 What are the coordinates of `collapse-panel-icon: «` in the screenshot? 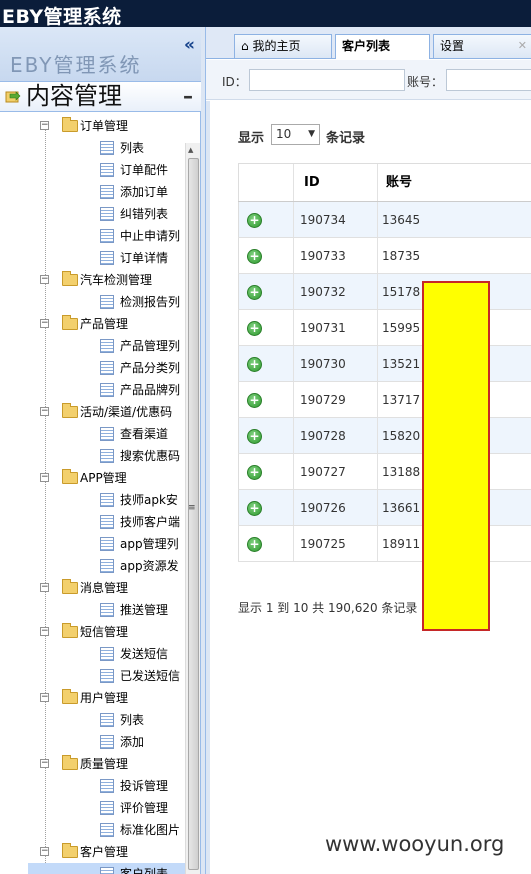 It's located at (189, 45).